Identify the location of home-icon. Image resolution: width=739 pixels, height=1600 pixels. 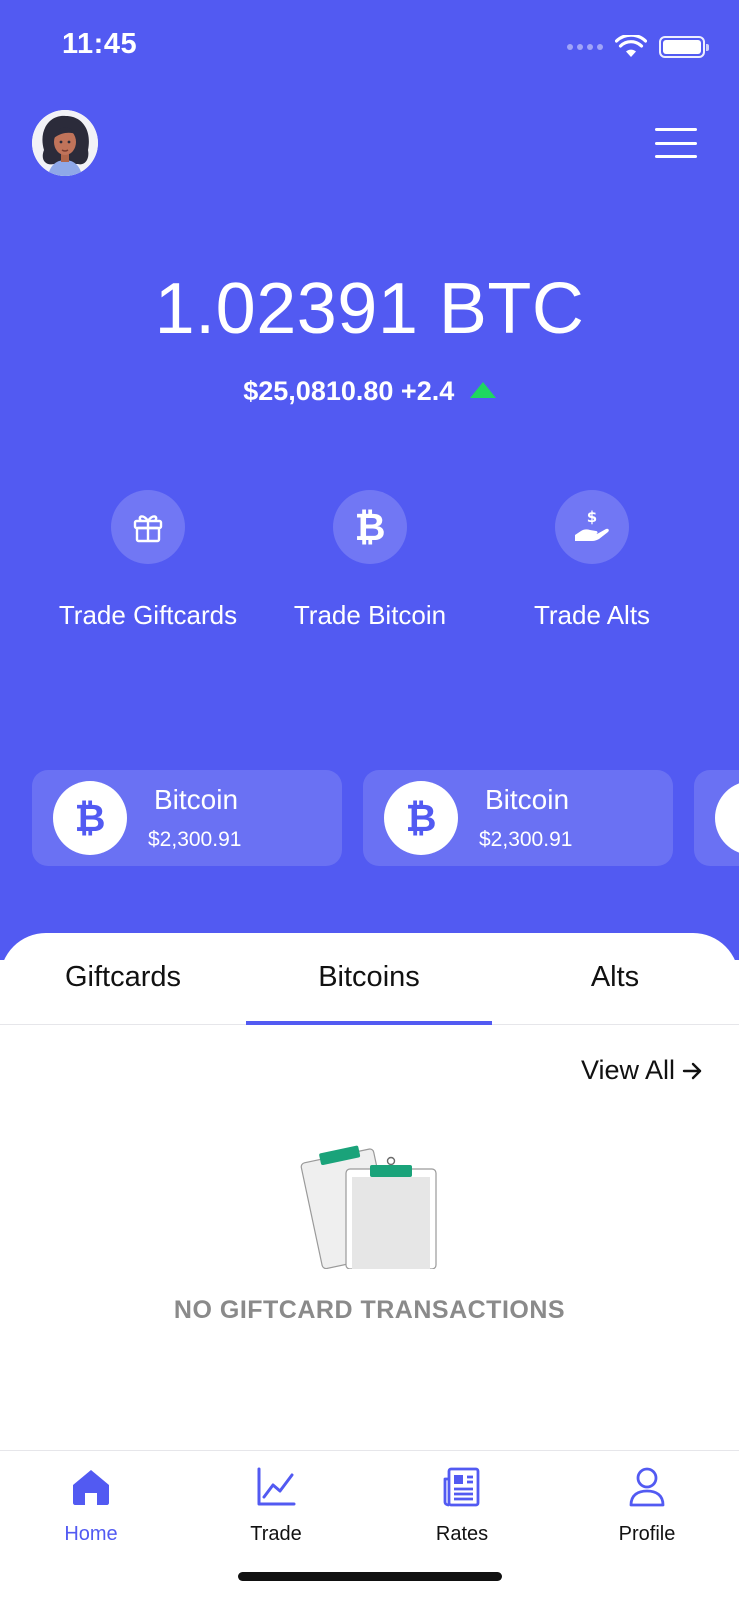
(91, 1487).